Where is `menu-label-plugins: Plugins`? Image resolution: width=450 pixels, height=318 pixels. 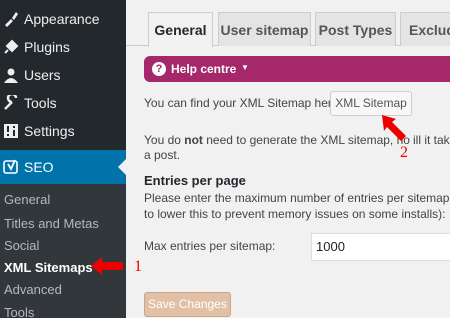 menu-label-plugins: Plugins is located at coordinates (47, 47).